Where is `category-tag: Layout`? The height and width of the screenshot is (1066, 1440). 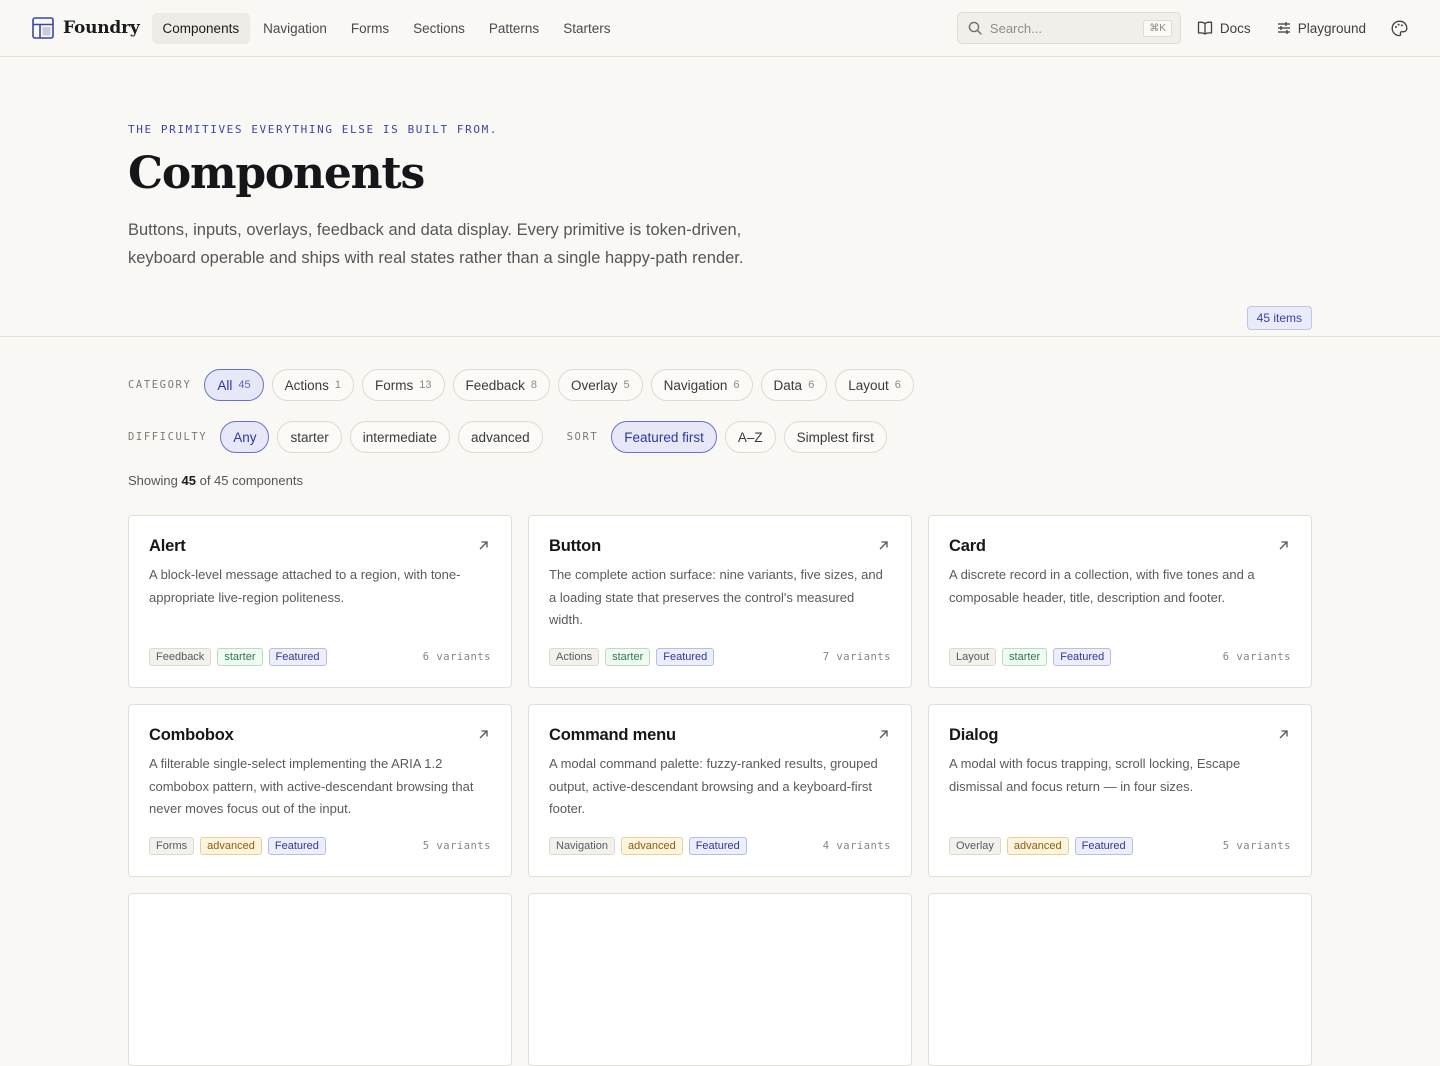 category-tag: Layout is located at coordinates (973, 657).